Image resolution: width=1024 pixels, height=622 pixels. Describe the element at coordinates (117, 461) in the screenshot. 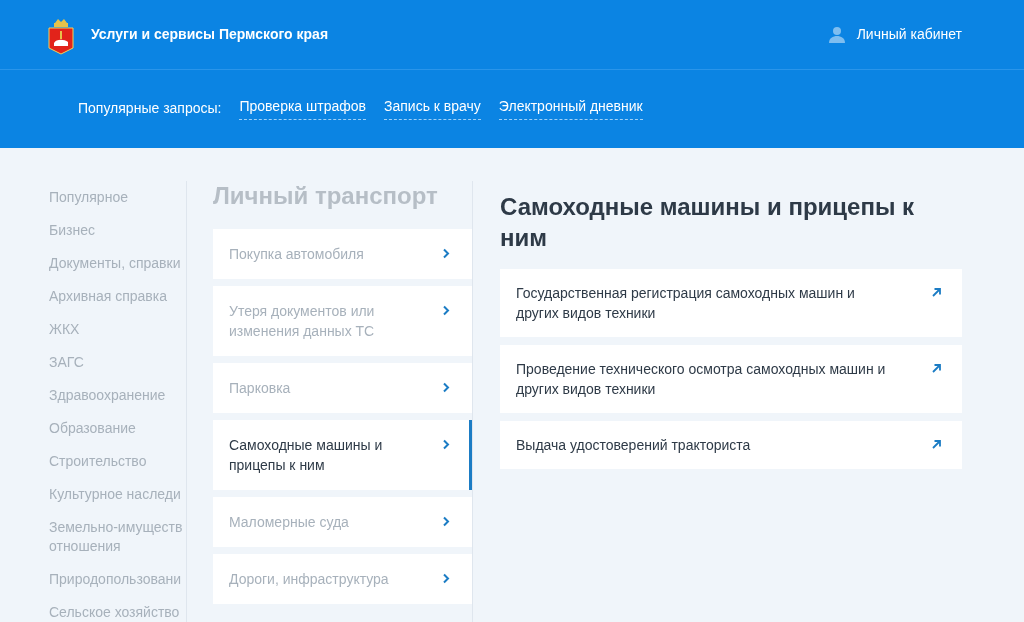

I see `sidebar-item: Строительство` at that location.